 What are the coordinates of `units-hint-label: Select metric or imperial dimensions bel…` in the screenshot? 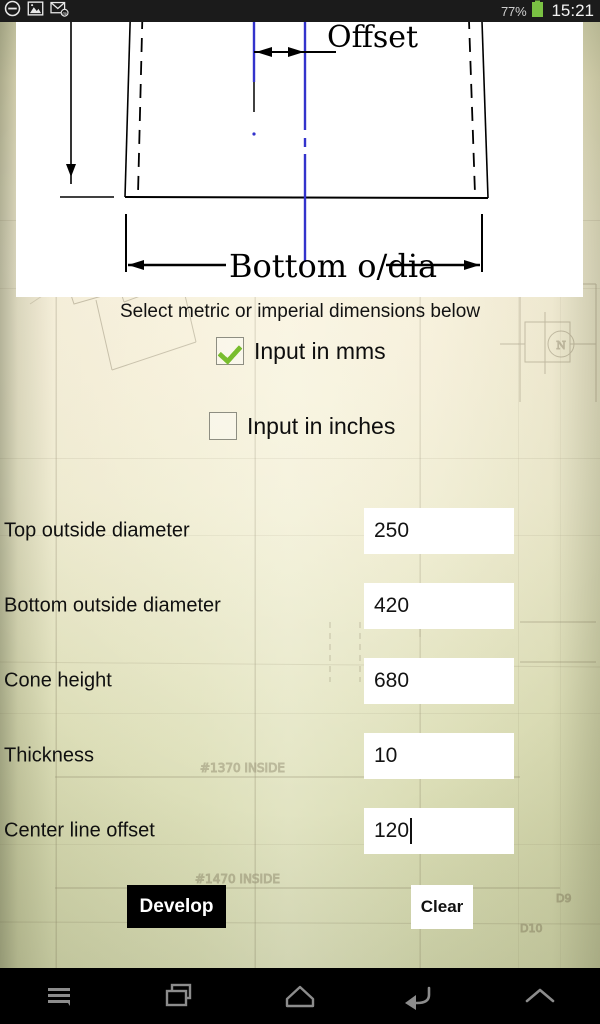 It's located at (300, 311).